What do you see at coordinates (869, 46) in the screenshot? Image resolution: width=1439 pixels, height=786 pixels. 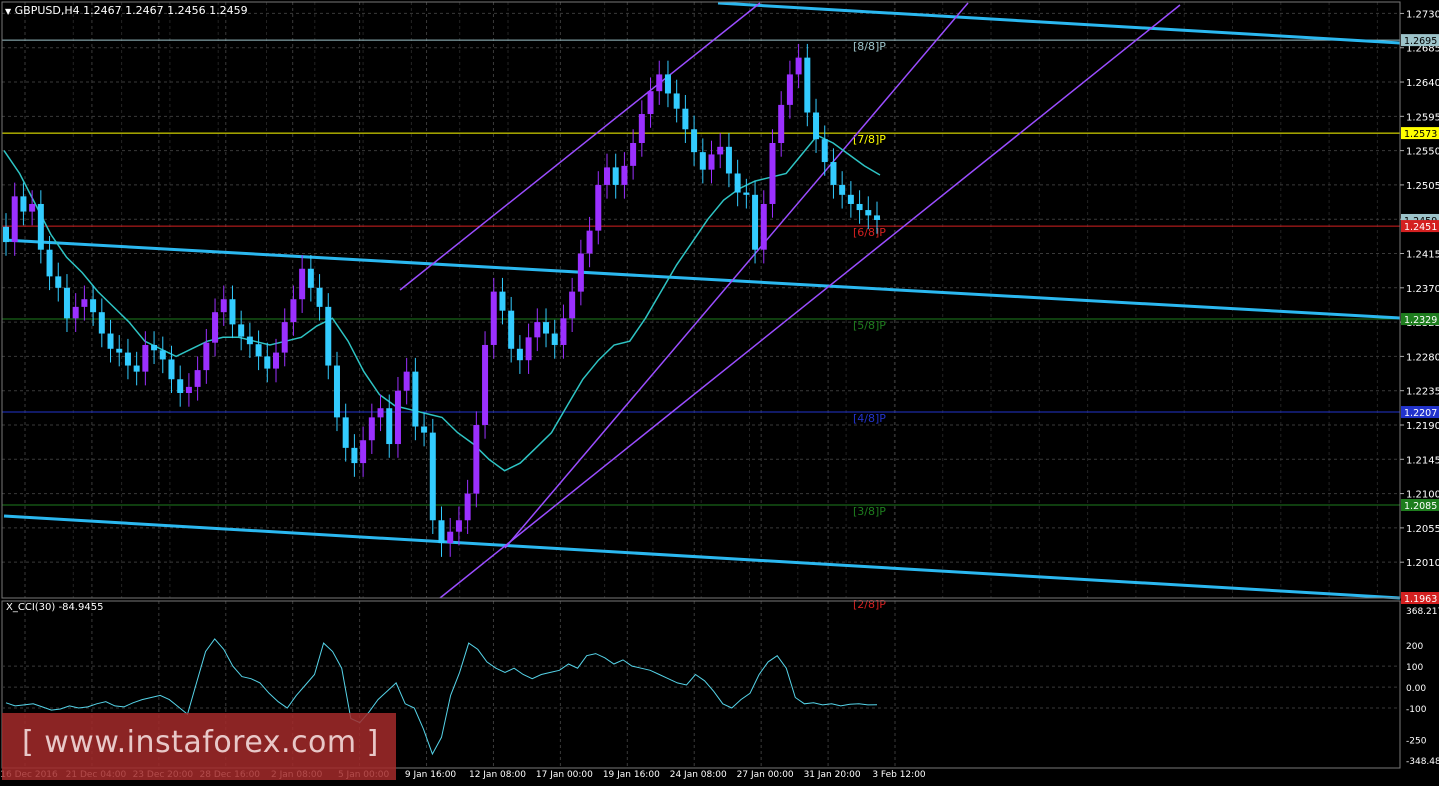 I see `murrey-level-label: [8/8]P` at bounding box center [869, 46].